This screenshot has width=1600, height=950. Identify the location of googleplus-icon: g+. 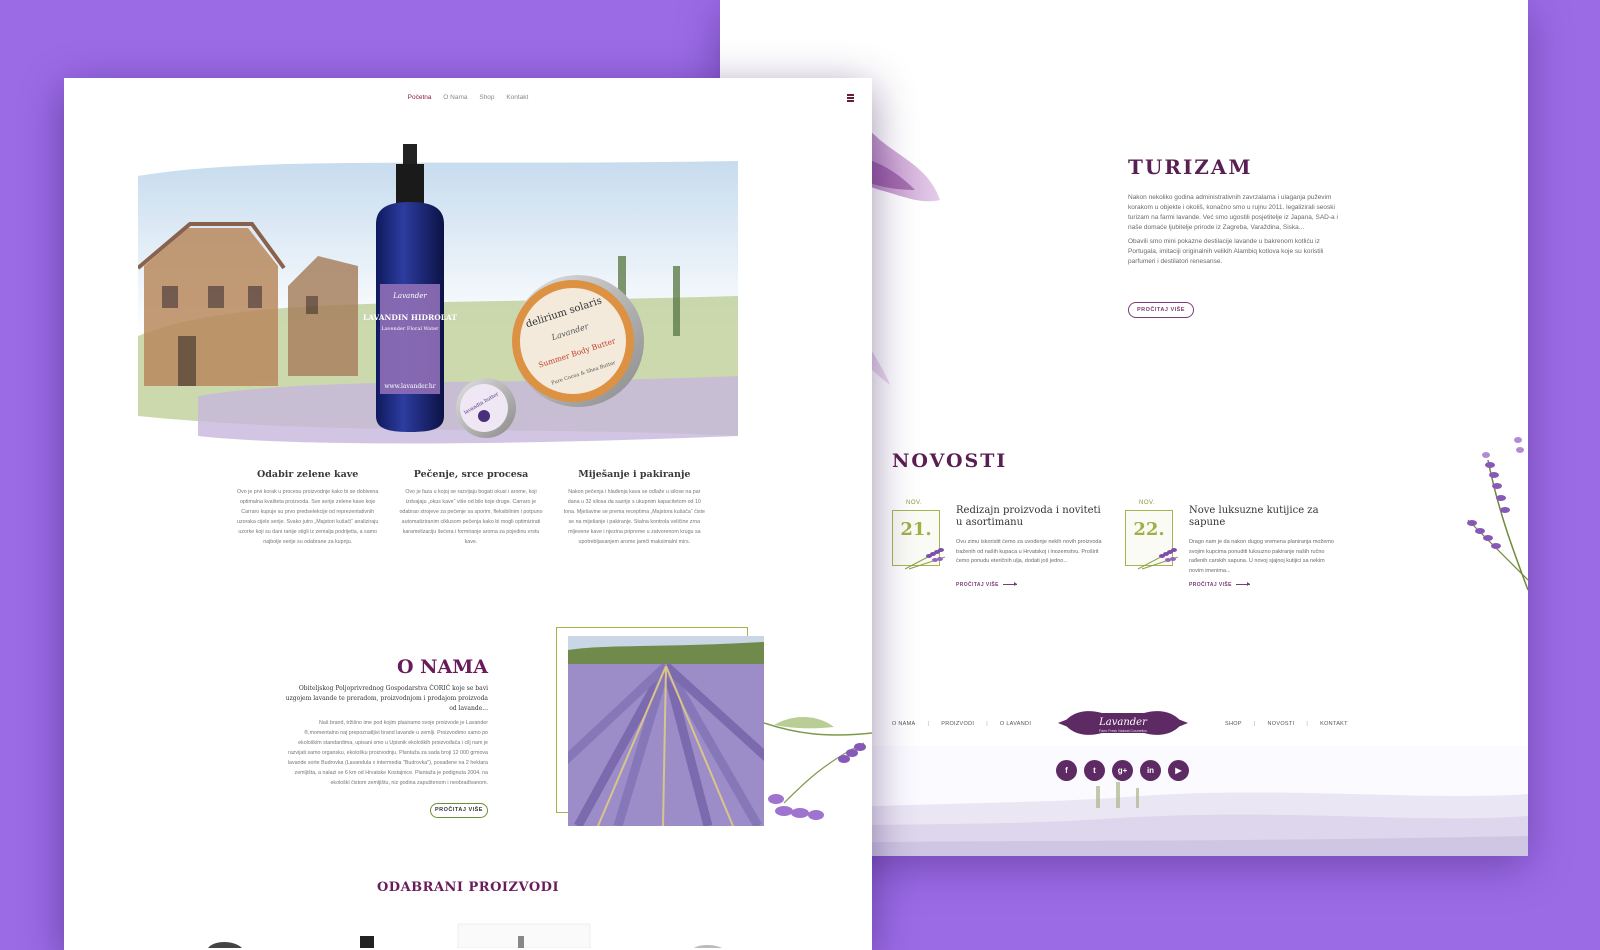
(1122, 770).